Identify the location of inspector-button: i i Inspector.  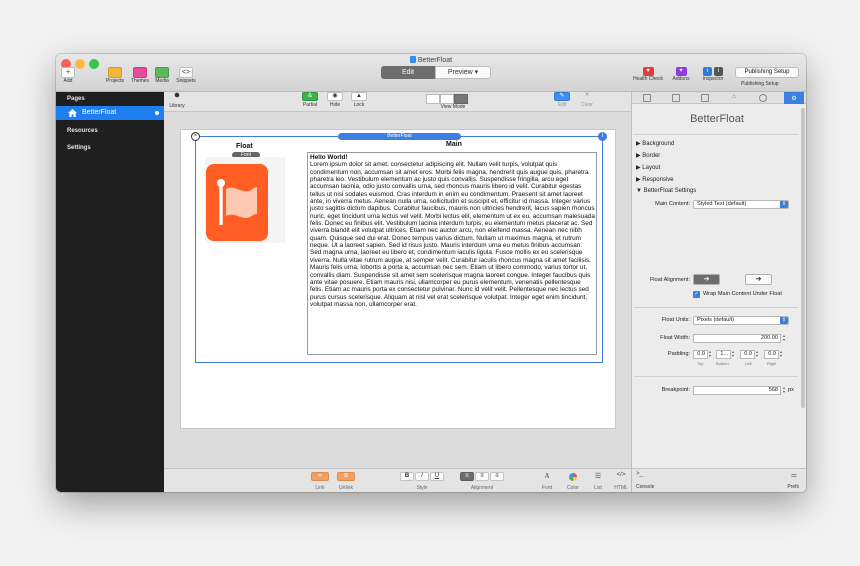
(713, 74).